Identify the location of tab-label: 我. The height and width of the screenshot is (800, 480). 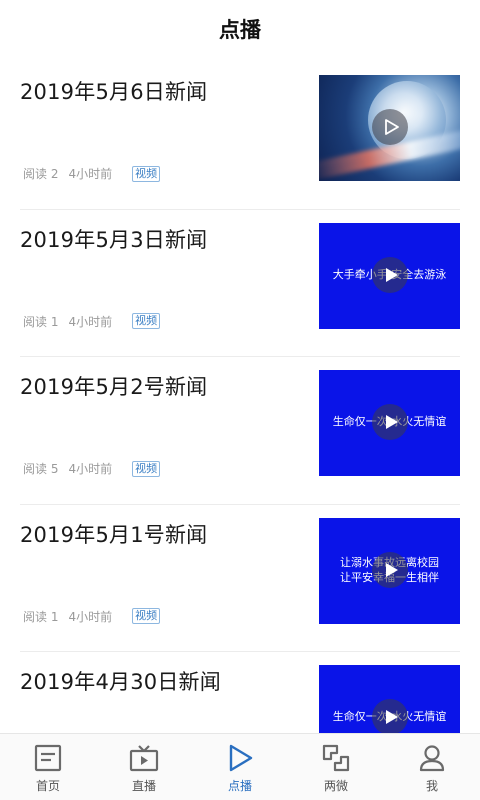
(431, 786).